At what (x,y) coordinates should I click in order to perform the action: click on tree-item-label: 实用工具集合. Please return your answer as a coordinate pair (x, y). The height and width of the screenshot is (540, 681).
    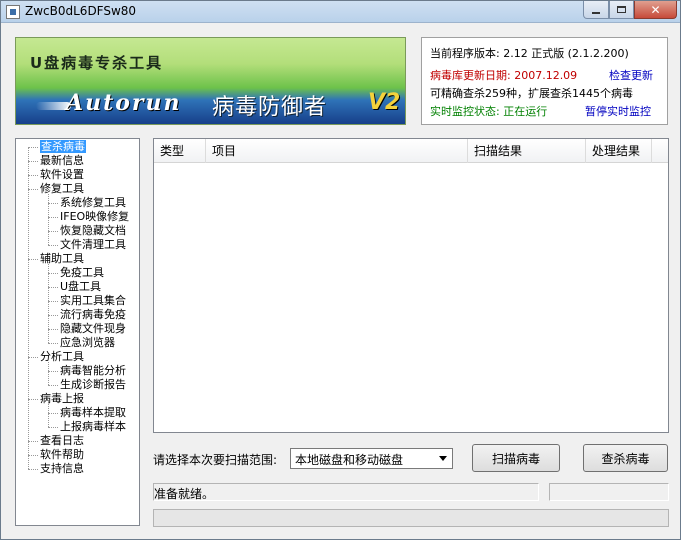
    Looking at the image, I should click on (93, 300).